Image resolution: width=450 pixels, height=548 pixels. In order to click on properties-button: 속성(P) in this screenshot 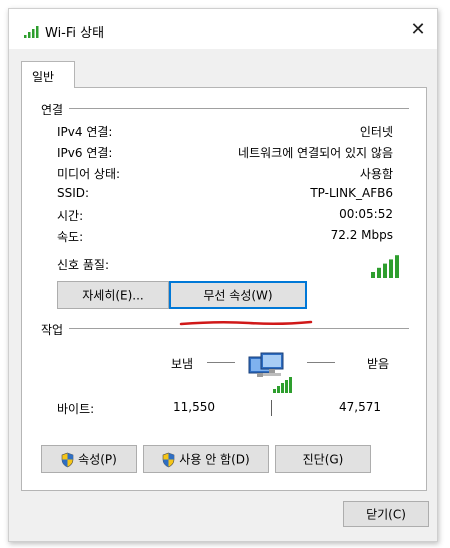, I will do `click(89, 459)`.